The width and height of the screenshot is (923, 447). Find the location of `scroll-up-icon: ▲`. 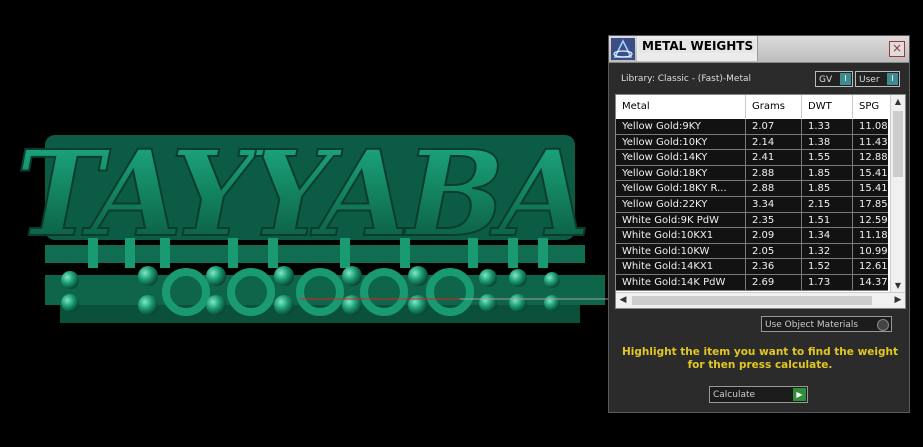

scroll-up-icon: ▲ is located at coordinates (898, 102).